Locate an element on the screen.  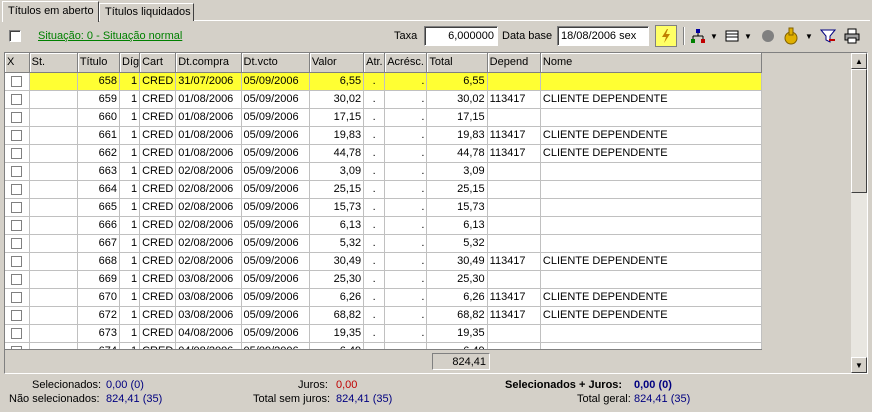
hierarchy-dropdown-arrow: ▼ is located at coordinates (714, 36).